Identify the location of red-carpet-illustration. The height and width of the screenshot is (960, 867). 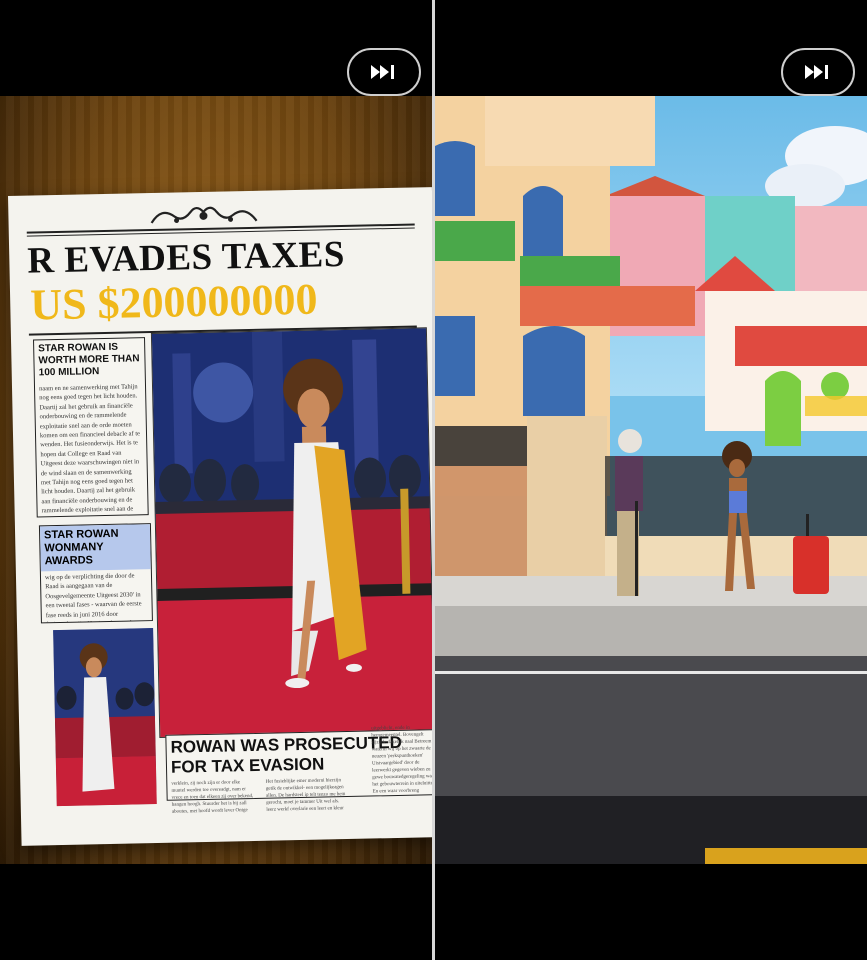
(291, 533).